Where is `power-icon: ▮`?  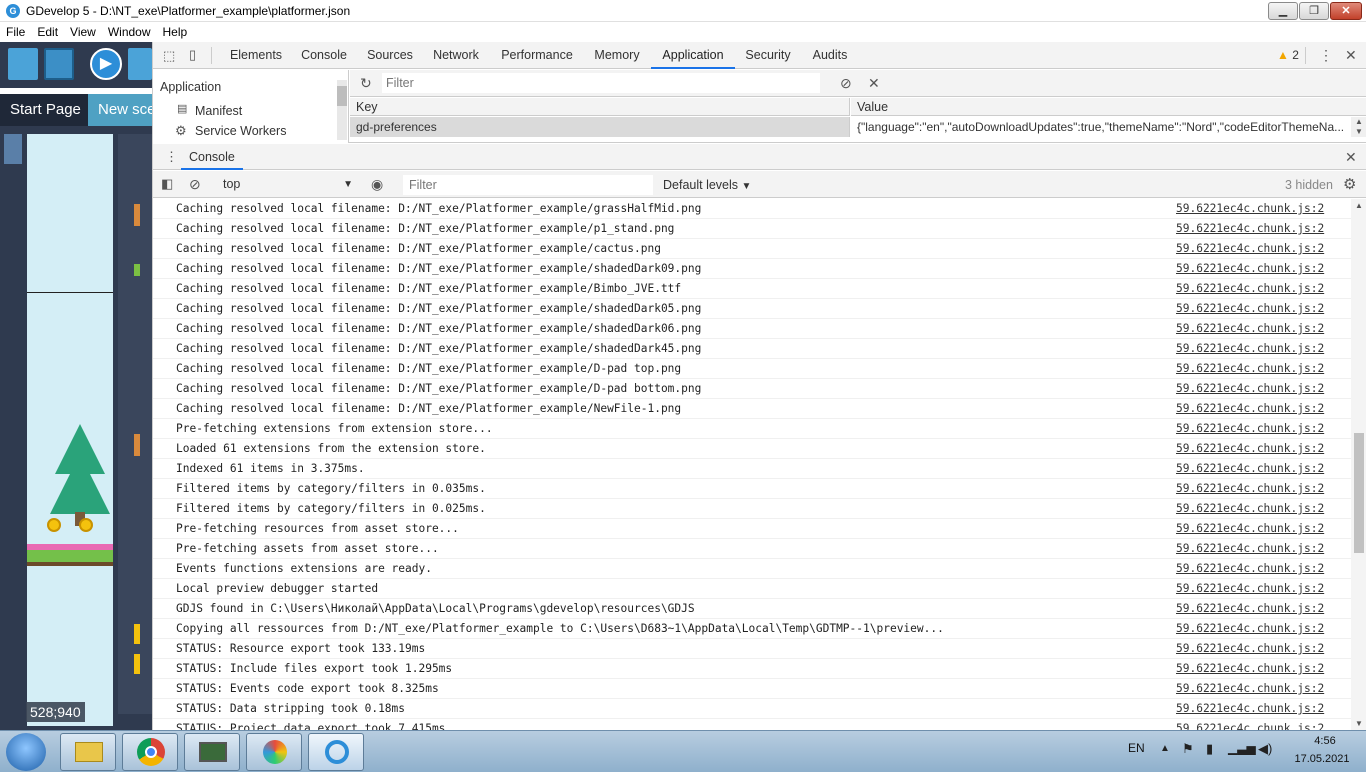 power-icon: ▮ is located at coordinates (1209, 749).